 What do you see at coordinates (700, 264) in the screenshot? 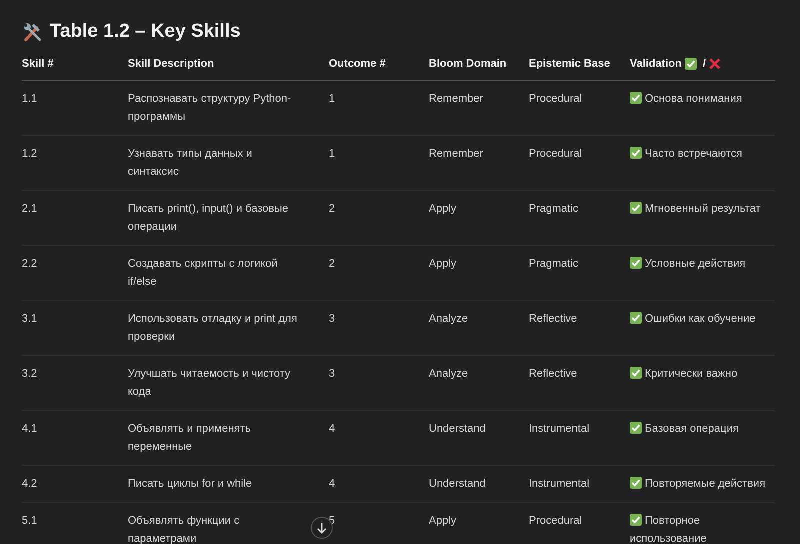
I see `validation-text: Условные действия` at bounding box center [700, 264].